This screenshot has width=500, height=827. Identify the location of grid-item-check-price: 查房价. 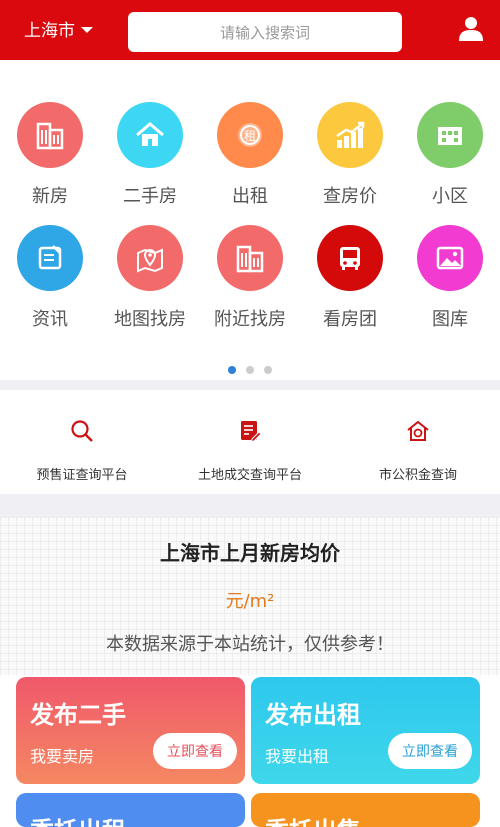
(350, 155).